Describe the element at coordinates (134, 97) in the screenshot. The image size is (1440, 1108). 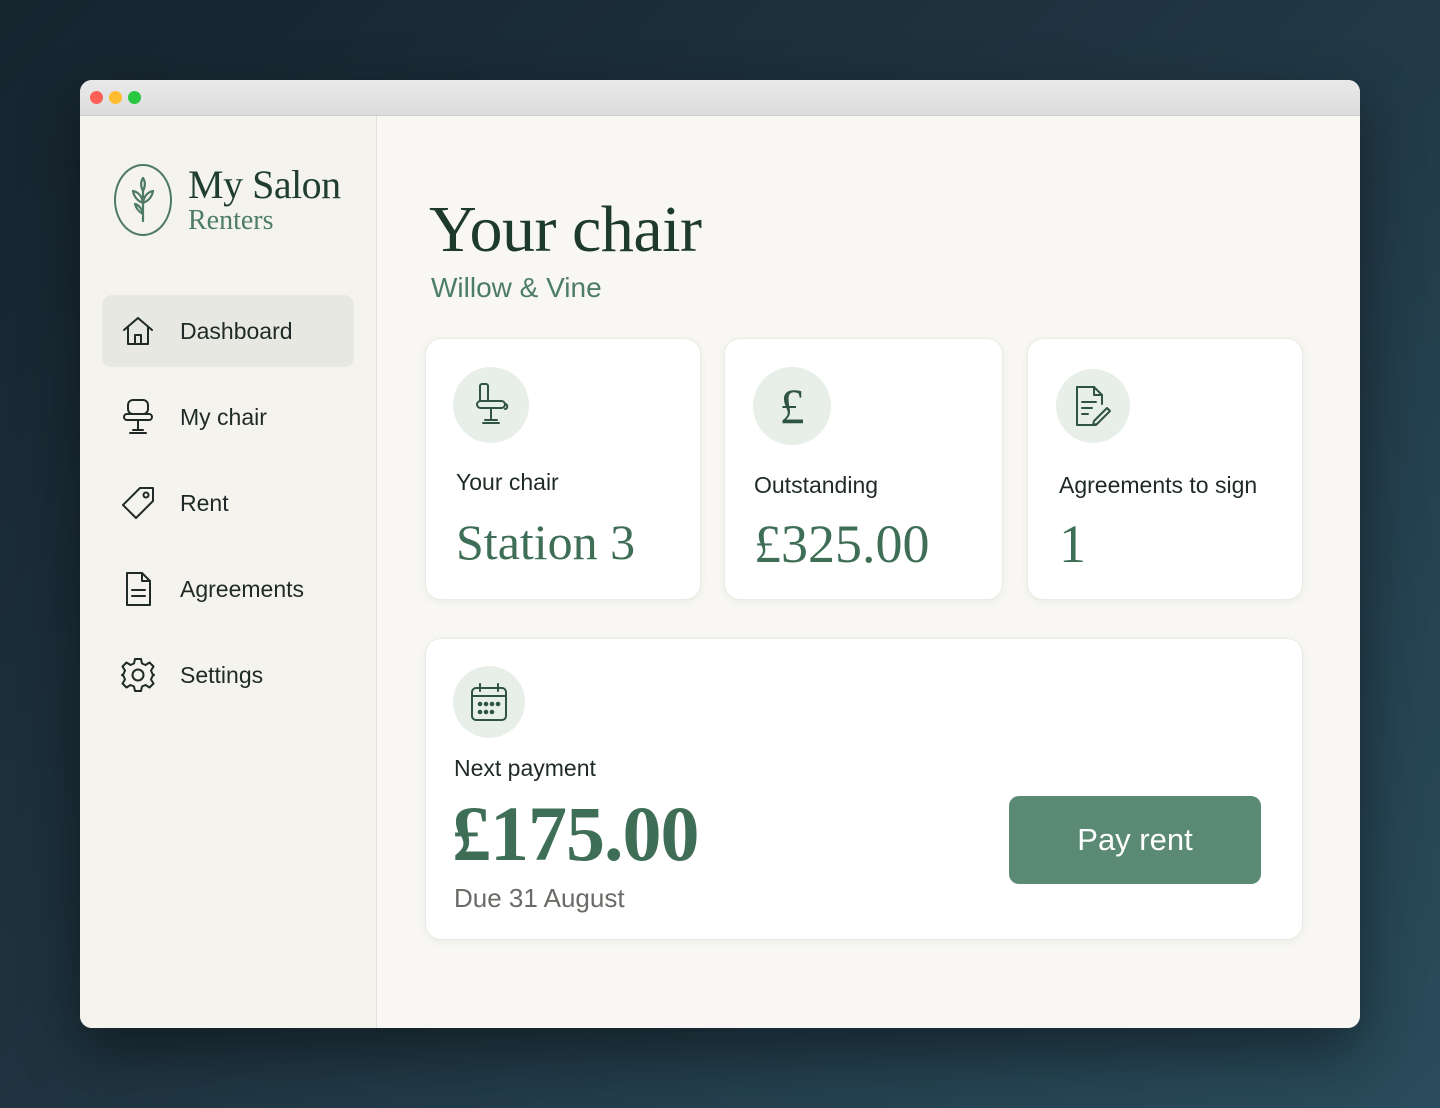
I see `maximize-window-button` at that location.